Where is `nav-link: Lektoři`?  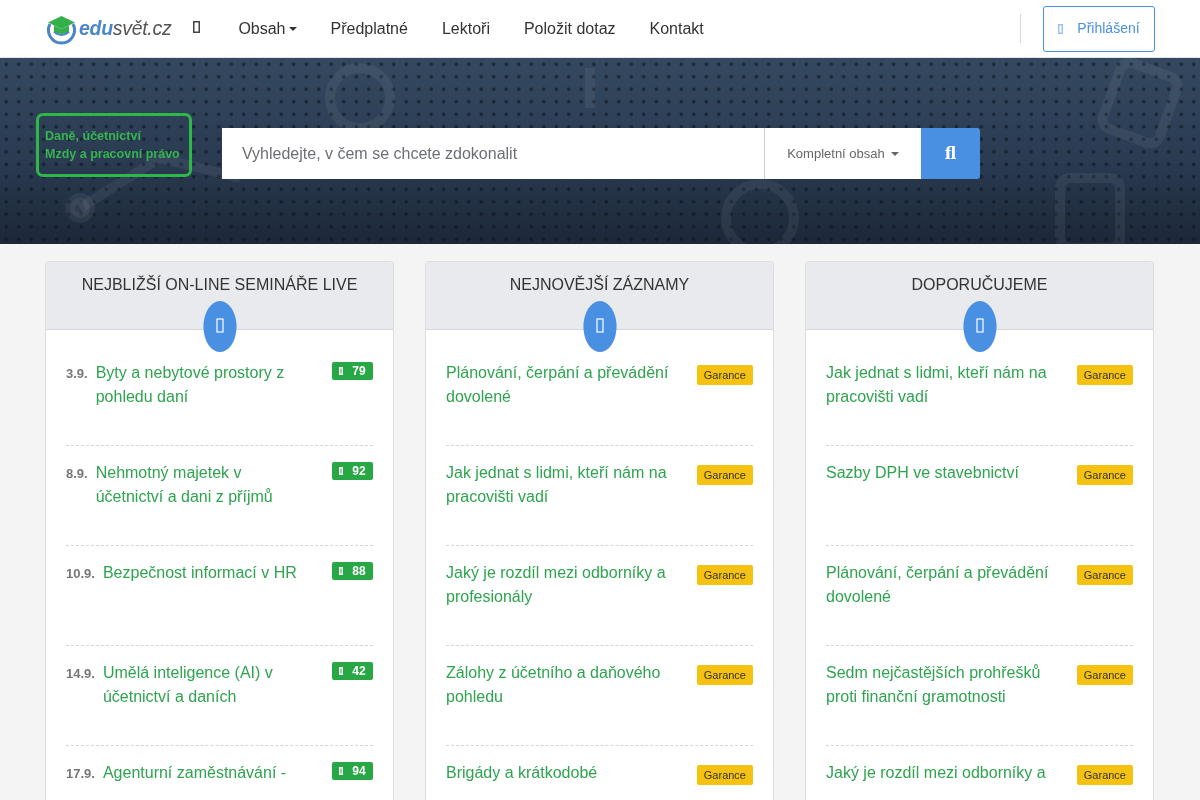
nav-link: Lektoři is located at coordinates (465, 28).